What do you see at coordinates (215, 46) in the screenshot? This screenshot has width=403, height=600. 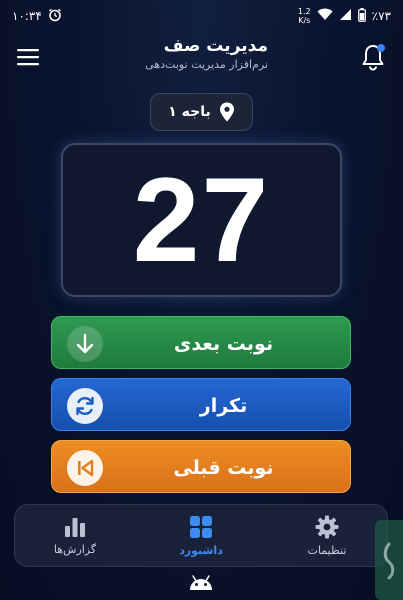 I see `page-title: مدیریت صف` at bounding box center [215, 46].